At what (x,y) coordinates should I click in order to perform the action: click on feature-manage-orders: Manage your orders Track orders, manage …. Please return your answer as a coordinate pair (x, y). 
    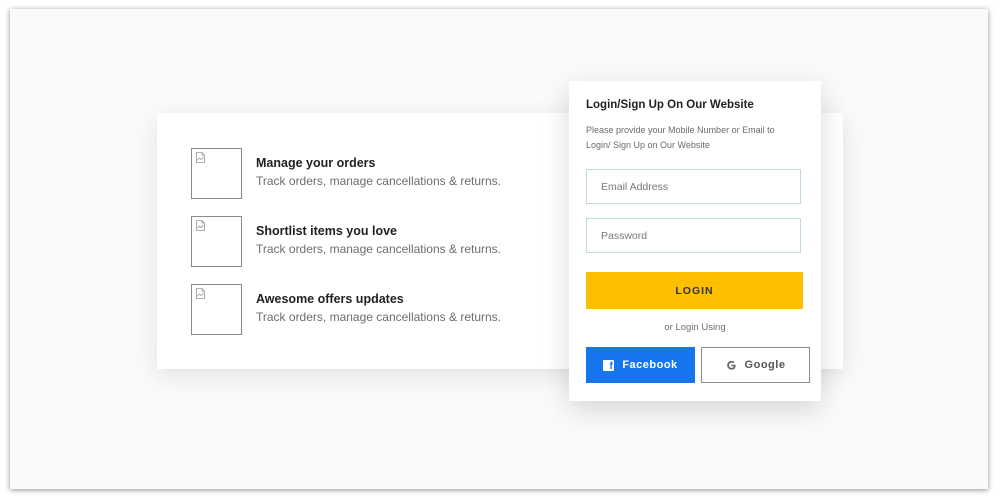
    Looking at the image, I should click on (401, 174).